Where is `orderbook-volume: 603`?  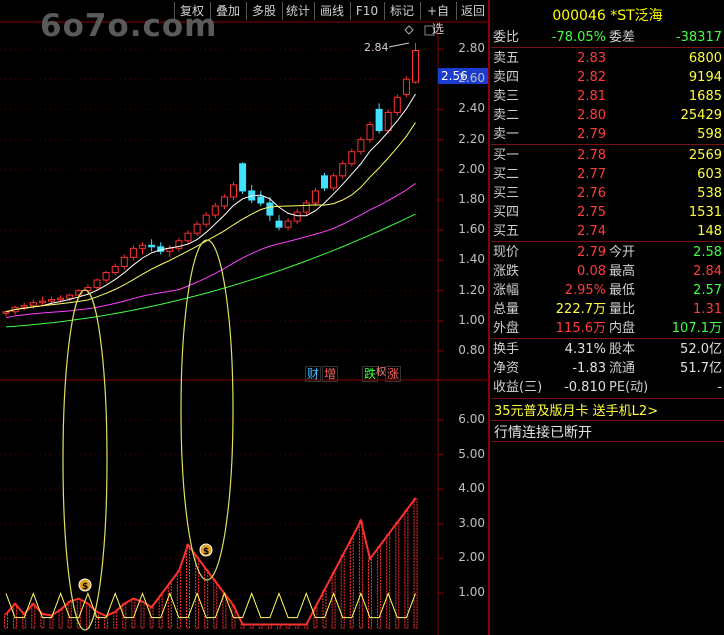
orderbook-volume: 603 is located at coordinates (709, 174).